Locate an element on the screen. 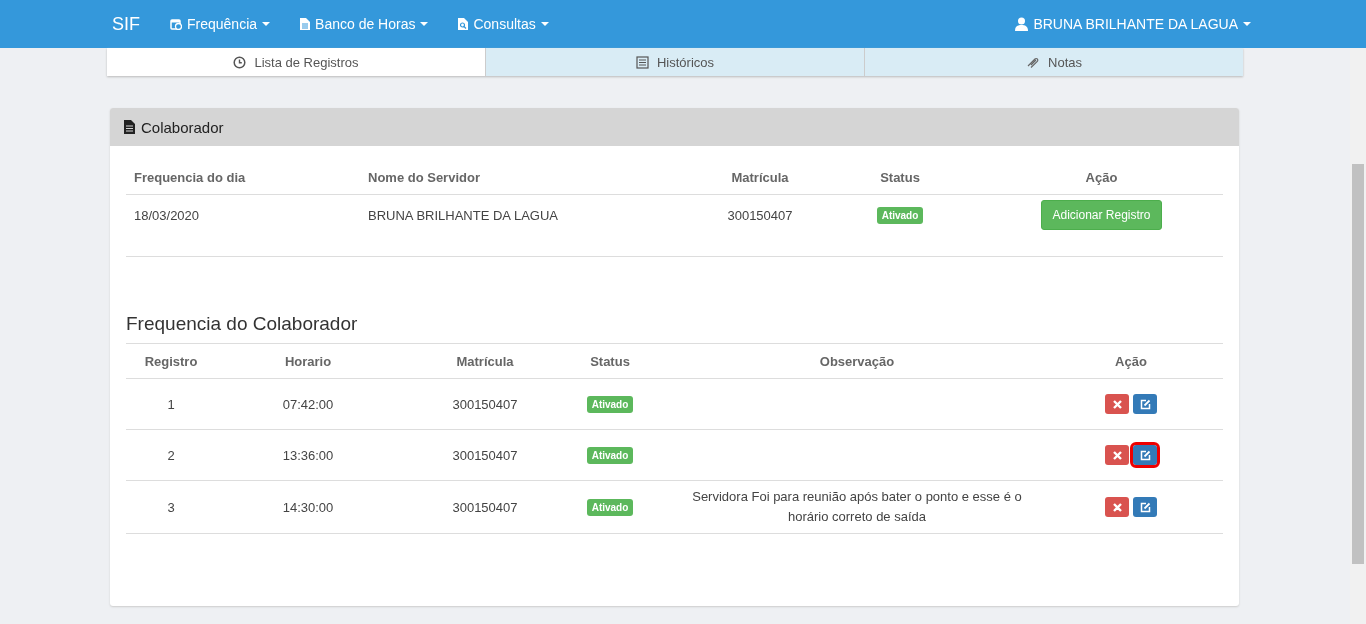 The height and width of the screenshot is (624, 1366). section-title: Frequencia do Colaborador is located at coordinates (674, 328).